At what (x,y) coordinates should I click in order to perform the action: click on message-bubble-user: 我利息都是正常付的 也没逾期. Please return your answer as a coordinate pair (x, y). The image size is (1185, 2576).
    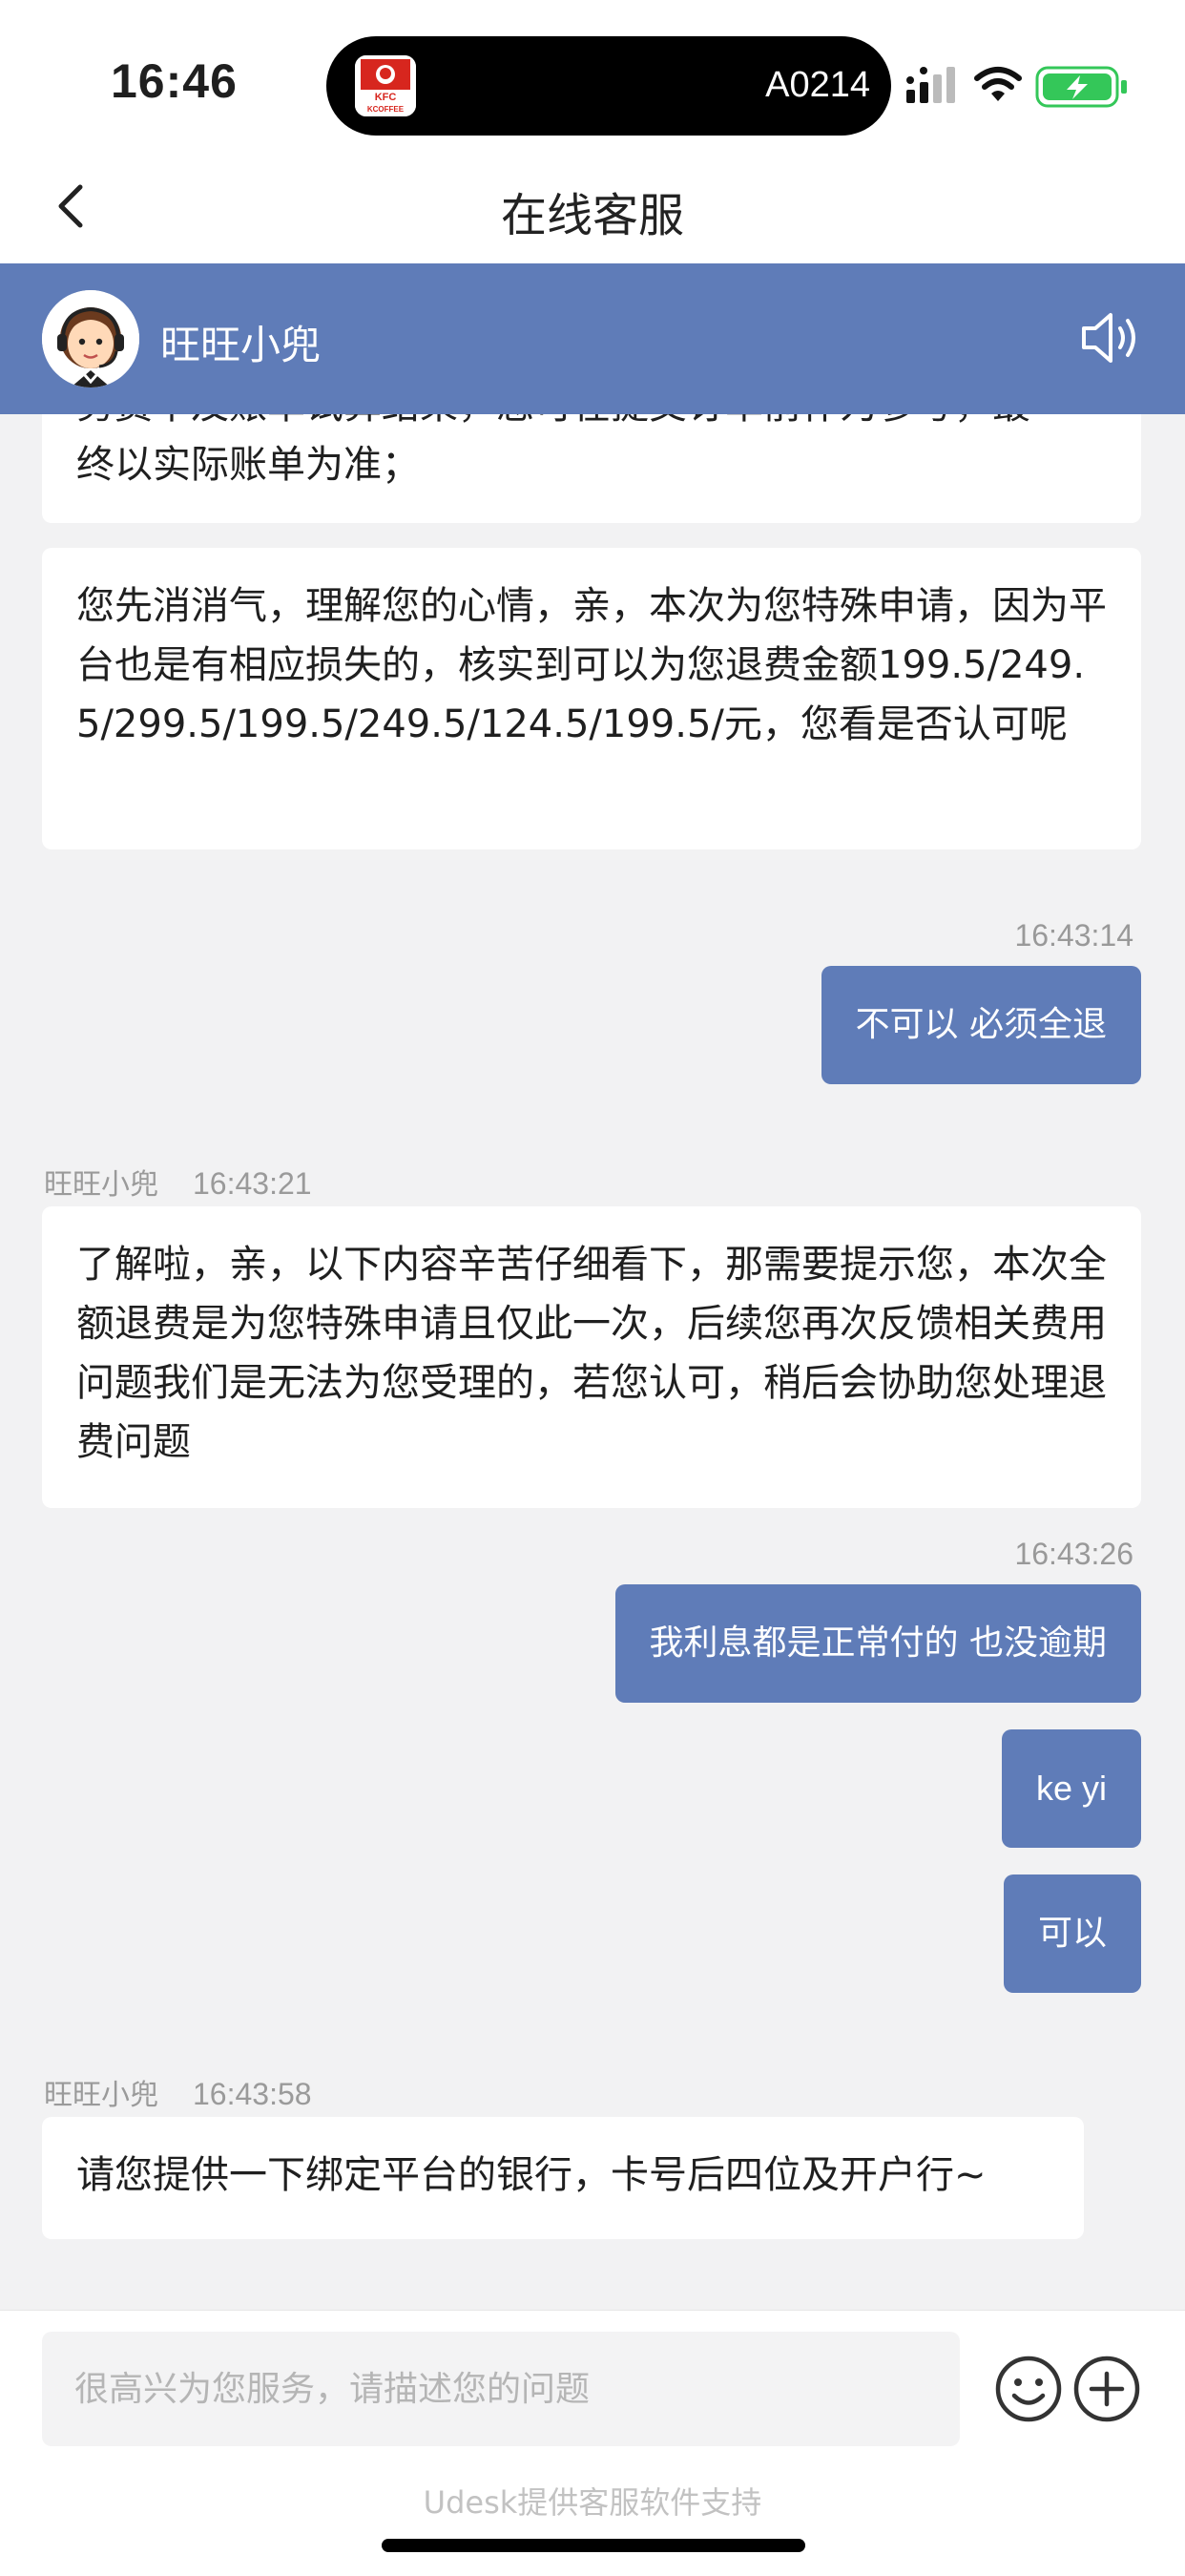
    Looking at the image, I should click on (878, 1643).